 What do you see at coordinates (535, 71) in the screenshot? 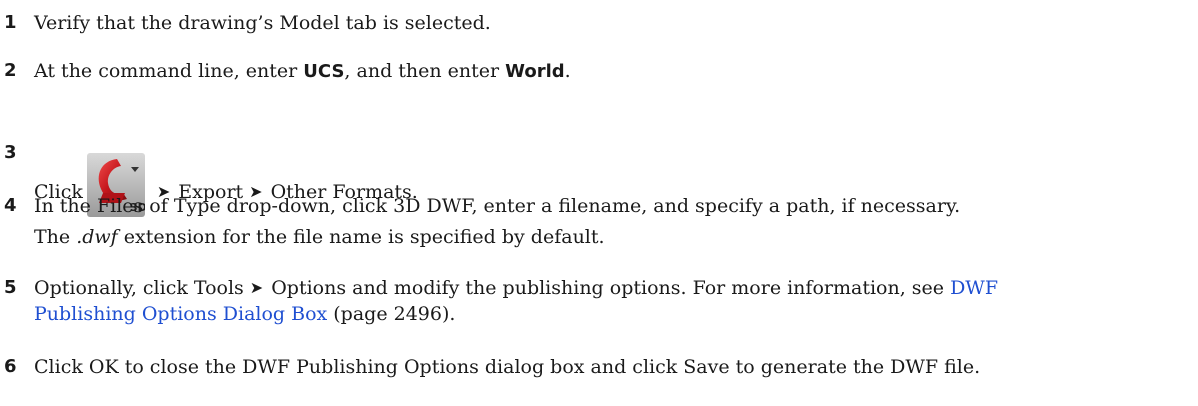
I see `command-world: World` at bounding box center [535, 71].